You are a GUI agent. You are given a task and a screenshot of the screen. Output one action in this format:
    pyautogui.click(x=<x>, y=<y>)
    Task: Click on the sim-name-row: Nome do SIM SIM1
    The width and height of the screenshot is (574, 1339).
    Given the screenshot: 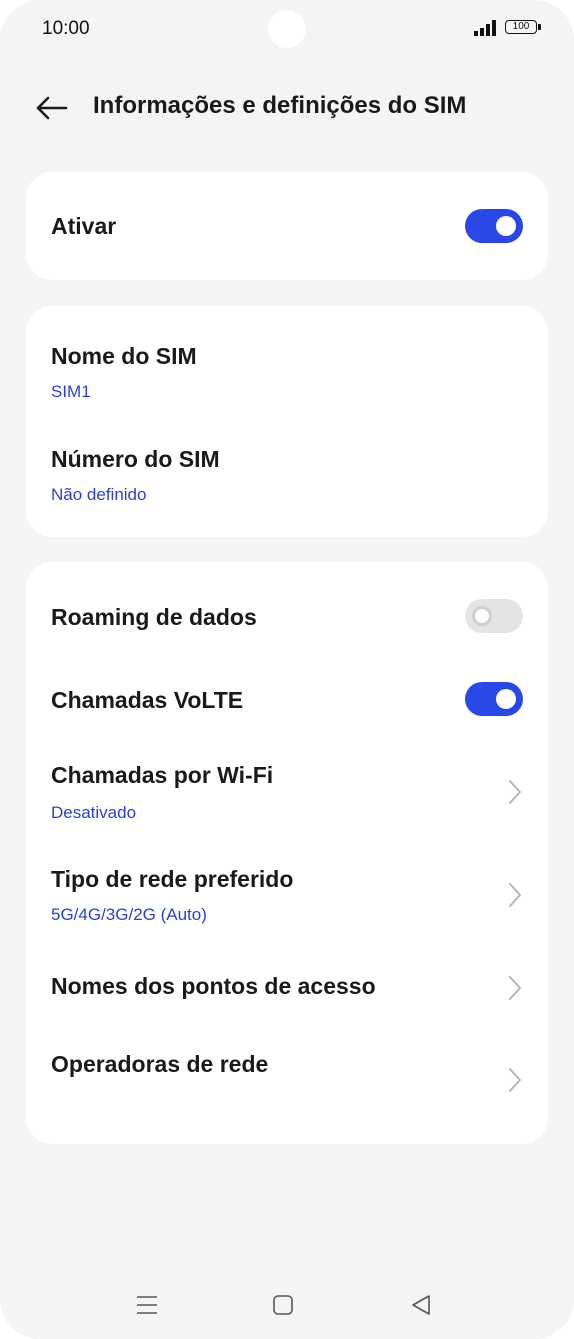 What is the action you would take?
    pyautogui.click(x=287, y=366)
    